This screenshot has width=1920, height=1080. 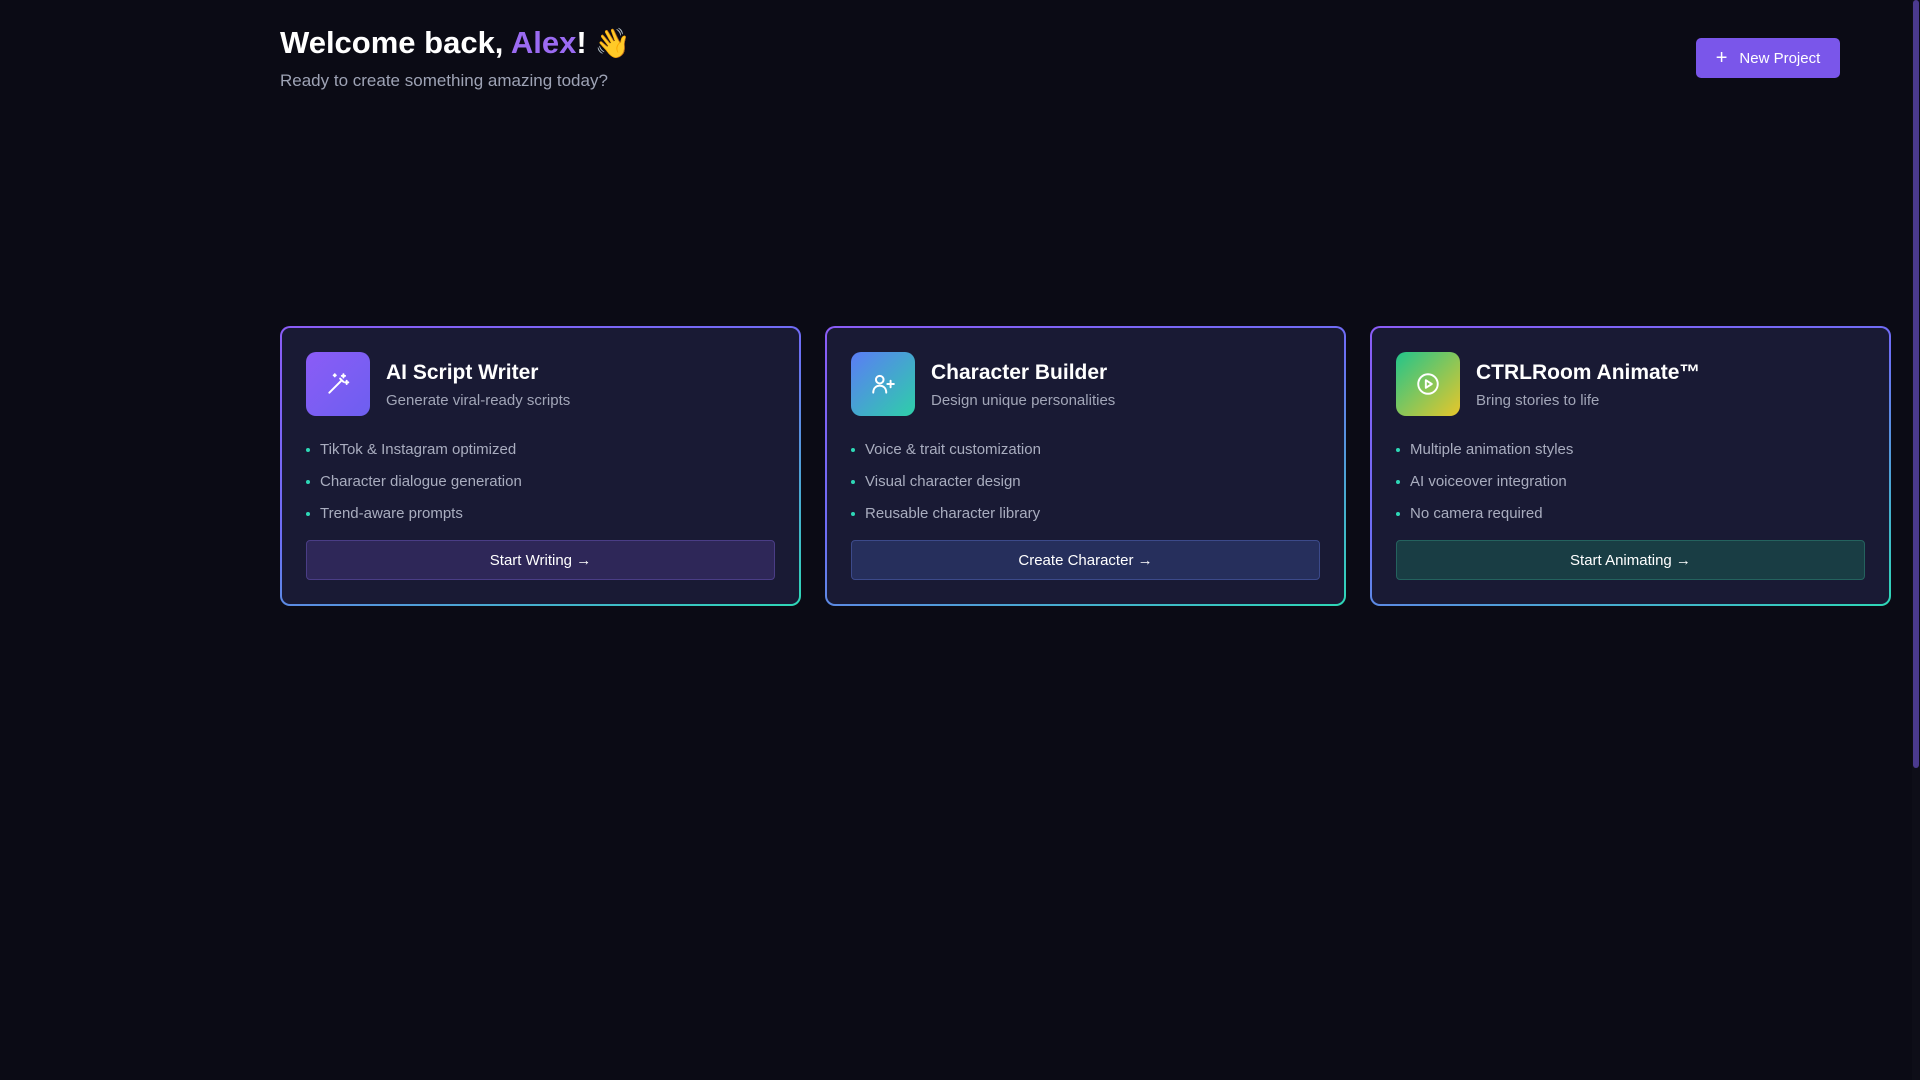 What do you see at coordinates (1476, 513) in the screenshot?
I see `feature-text: No camera required` at bounding box center [1476, 513].